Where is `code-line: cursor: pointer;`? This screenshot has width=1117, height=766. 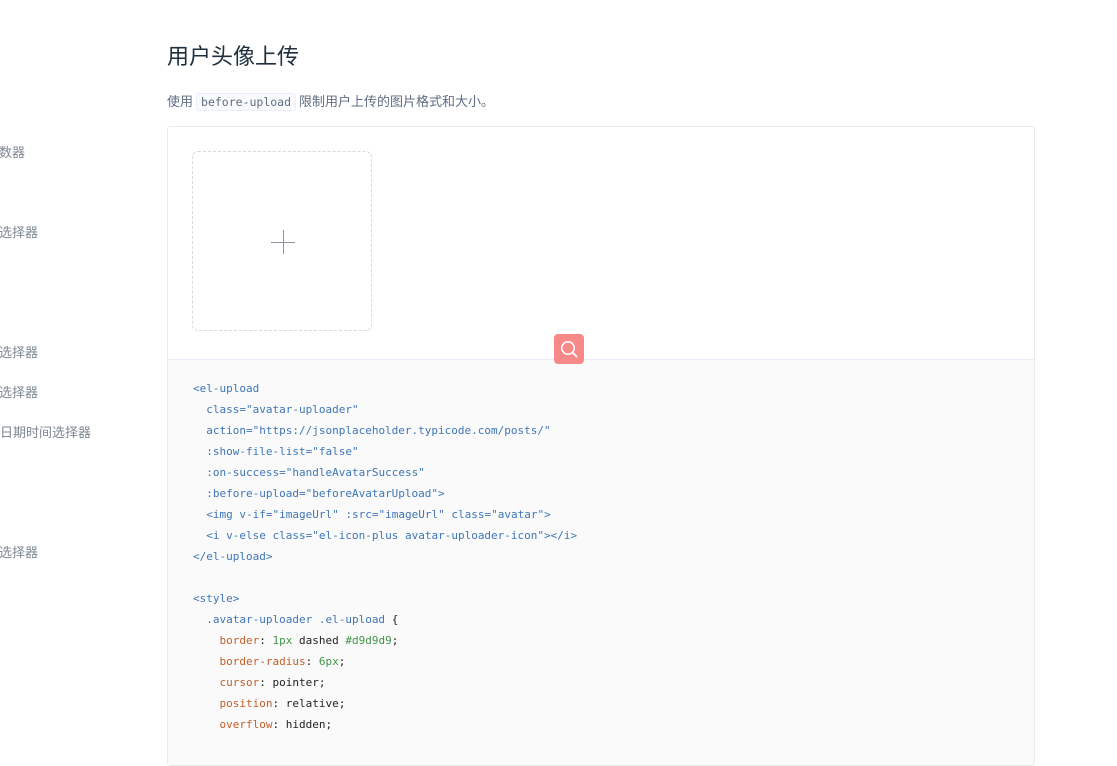
code-line: cursor: pointer; is located at coordinates (272, 682).